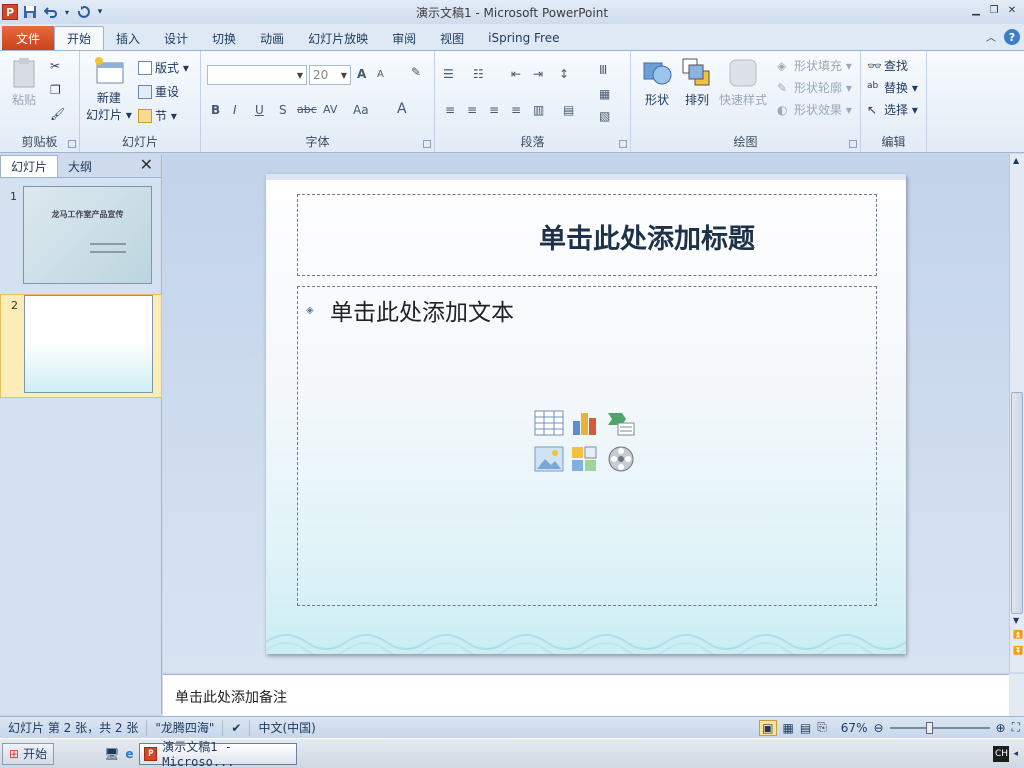  What do you see at coordinates (361, 110) in the screenshot?
I see `change-case-button: Aa` at bounding box center [361, 110].